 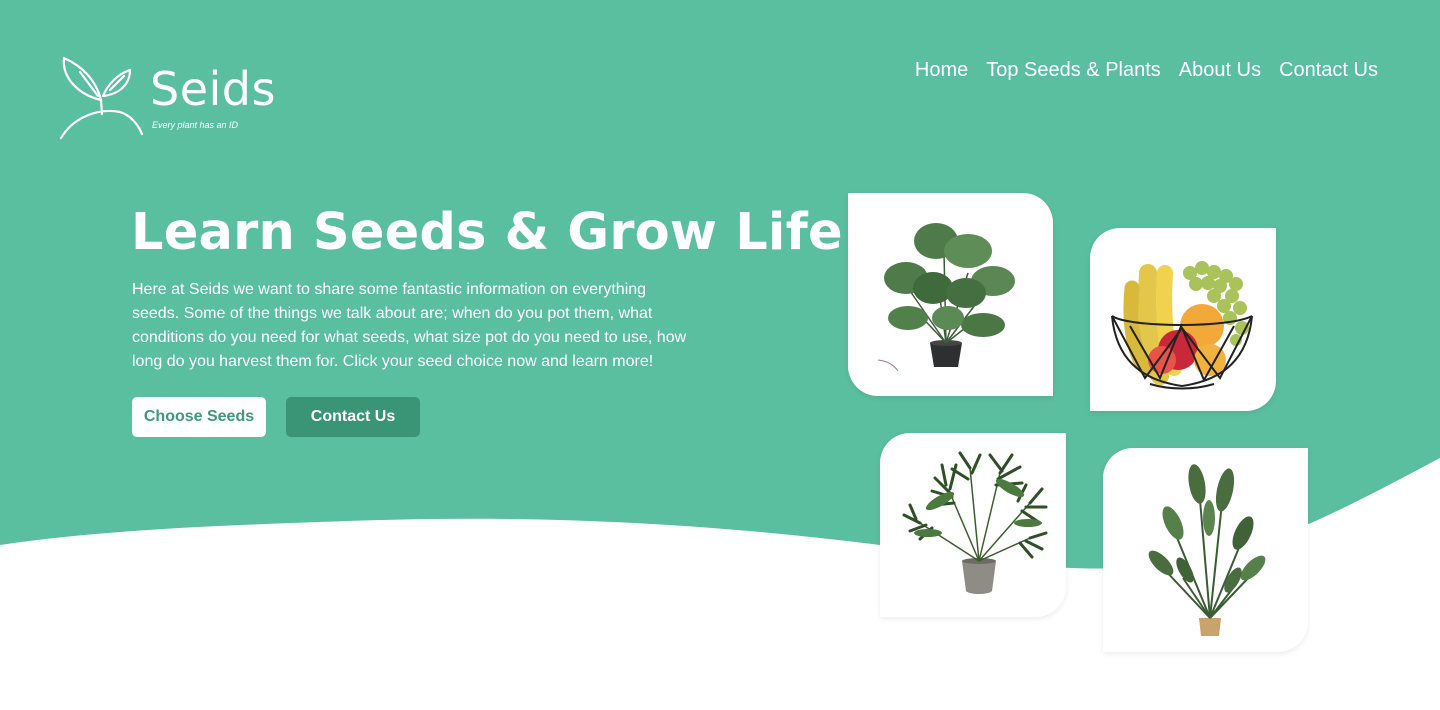 I want to click on sprout-icon, so click(x=101, y=98).